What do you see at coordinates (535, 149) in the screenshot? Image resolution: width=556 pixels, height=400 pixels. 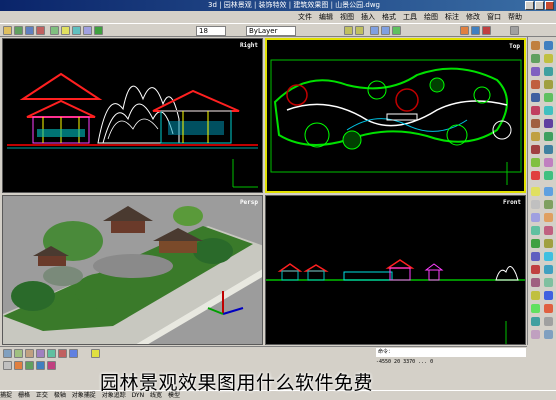 I see `fillet-tool-icon` at bounding box center [535, 149].